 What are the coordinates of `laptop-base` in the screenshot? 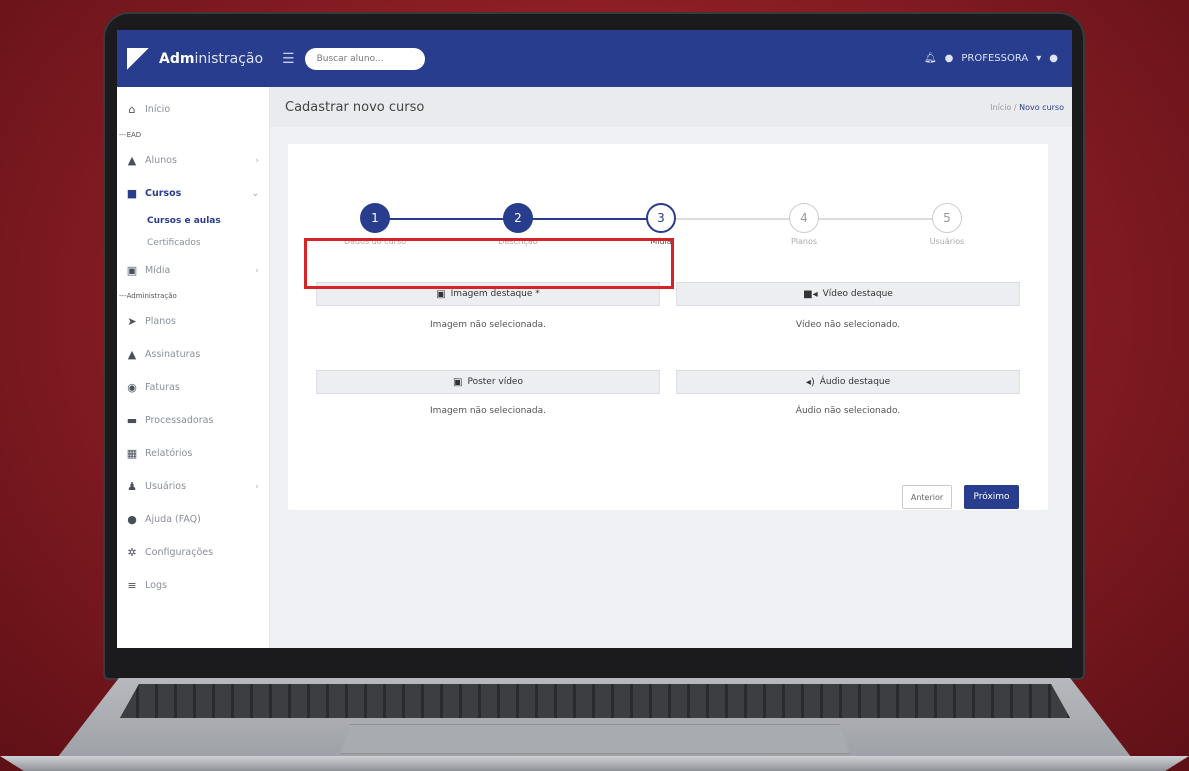 It's located at (594, 715).